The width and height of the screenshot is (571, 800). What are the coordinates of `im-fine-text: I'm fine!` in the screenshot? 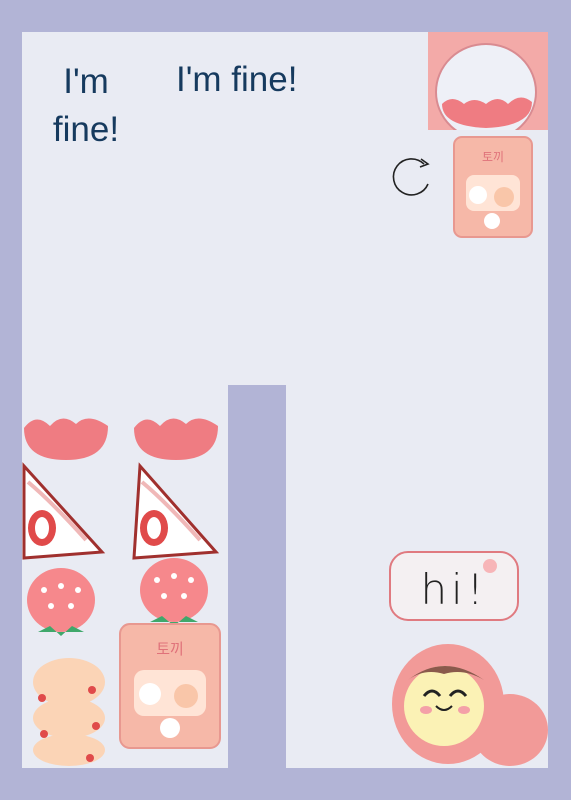 It's located at (236, 80).